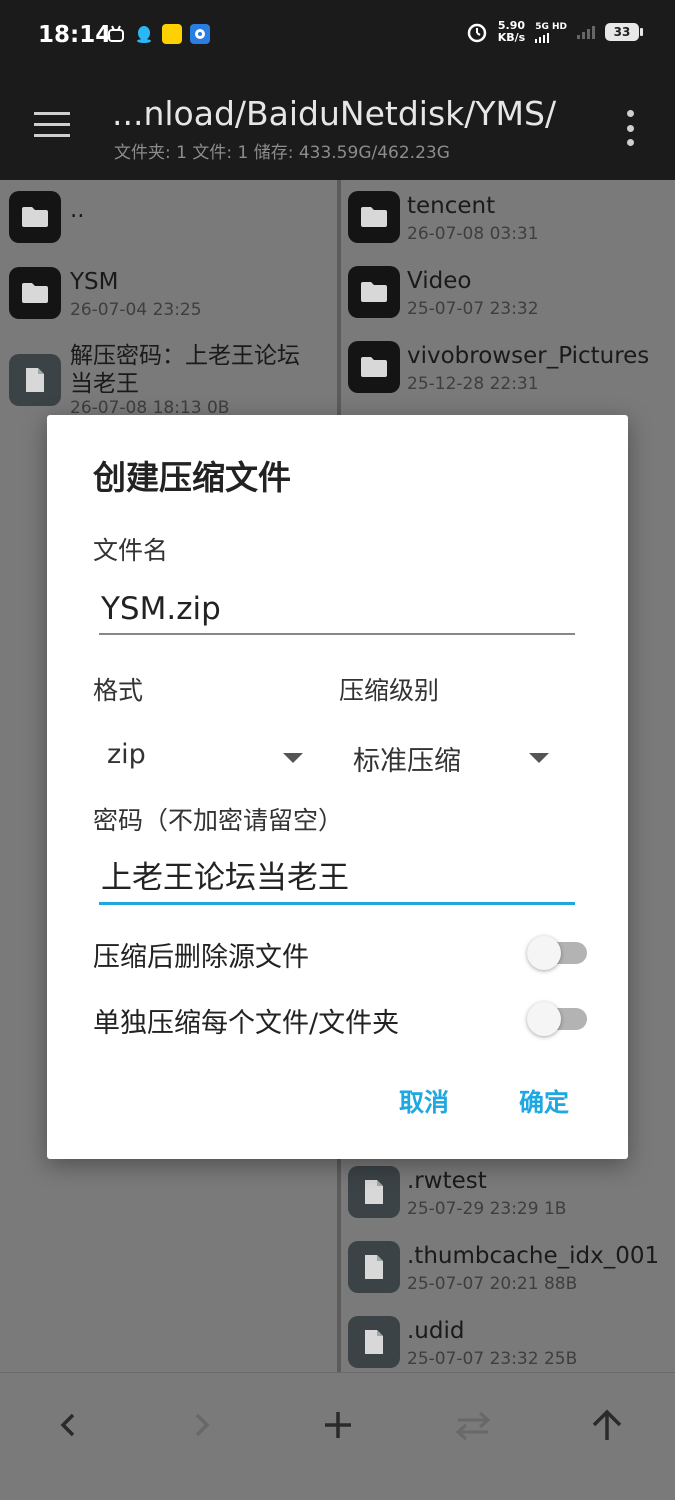 The height and width of the screenshot is (1500, 675). Describe the element at coordinates (340, 952) in the screenshot. I see `delete-source-row: 压缩后删除源文件` at that location.